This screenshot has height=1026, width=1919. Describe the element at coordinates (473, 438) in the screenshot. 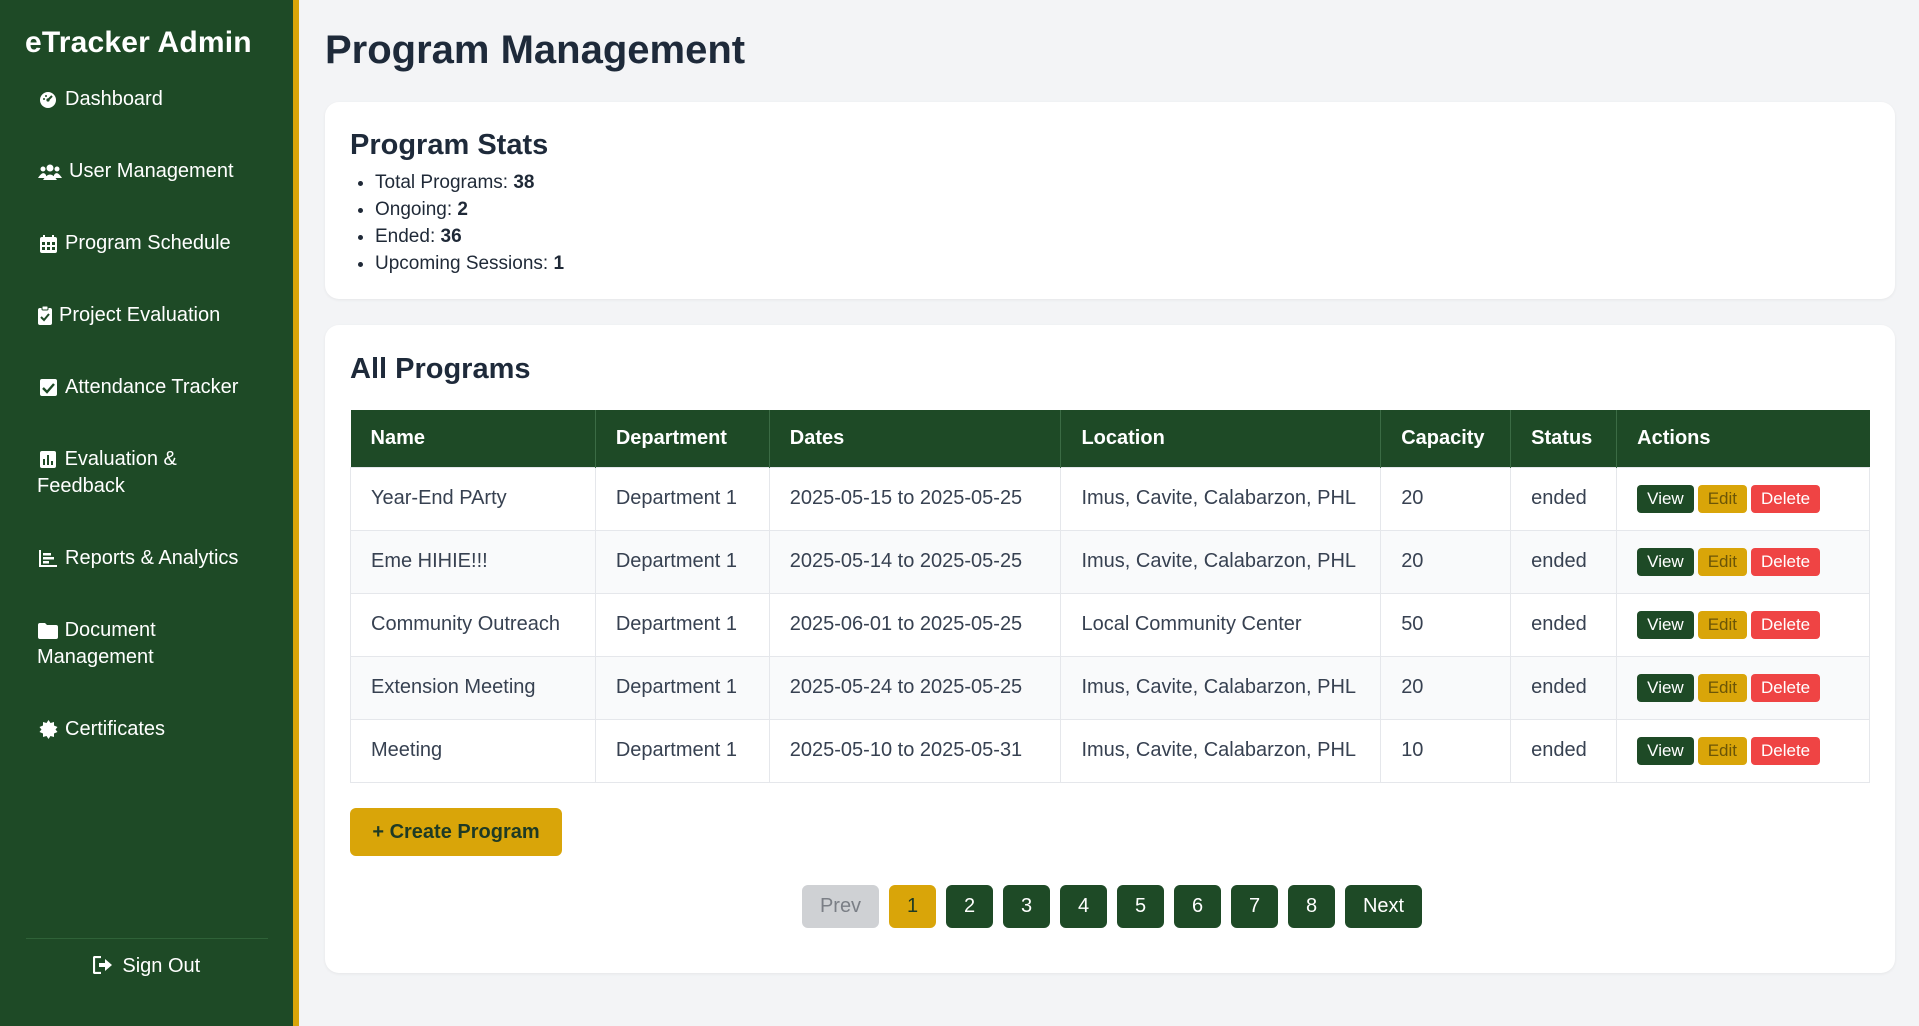

I see `column-header-name: Name` at that location.